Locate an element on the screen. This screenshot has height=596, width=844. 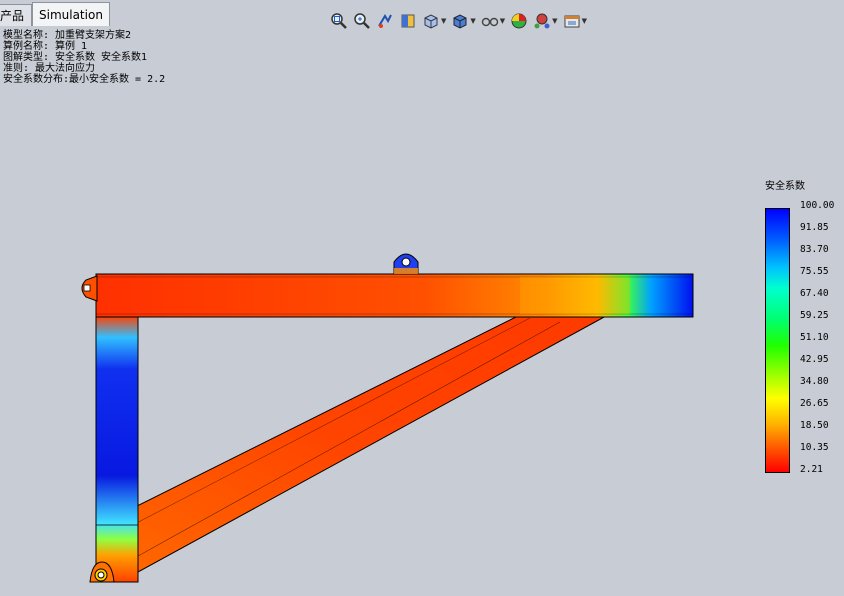
legend-label: 67.40 is located at coordinates (814, 293).